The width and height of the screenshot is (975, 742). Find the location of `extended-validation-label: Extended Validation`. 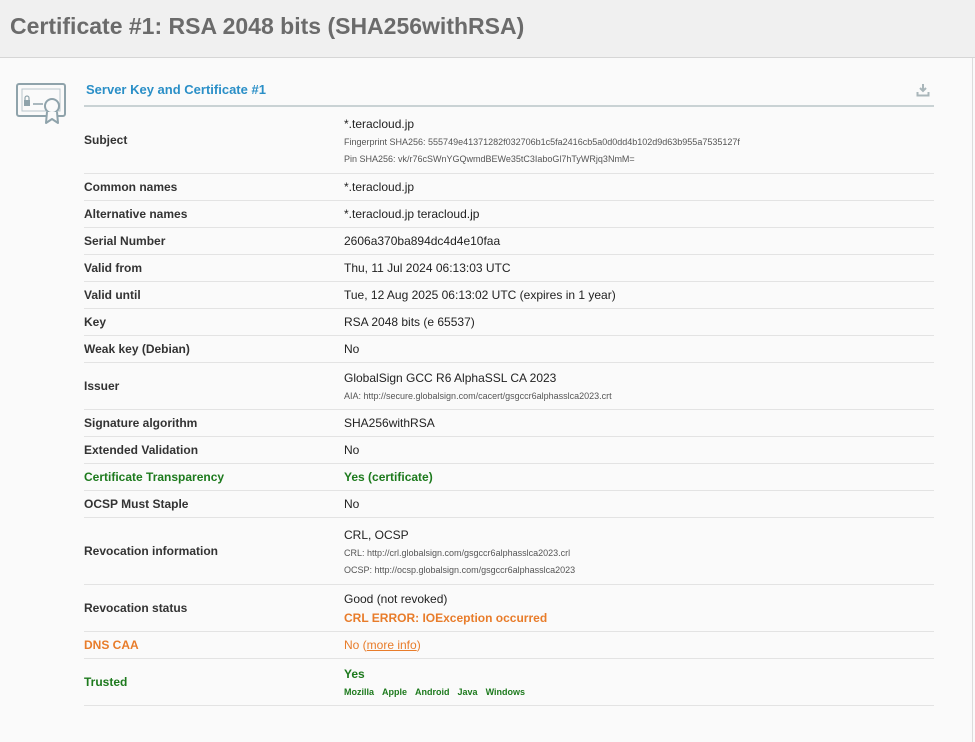

extended-validation-label: Extended Validation is located at coordinates (141, 450).